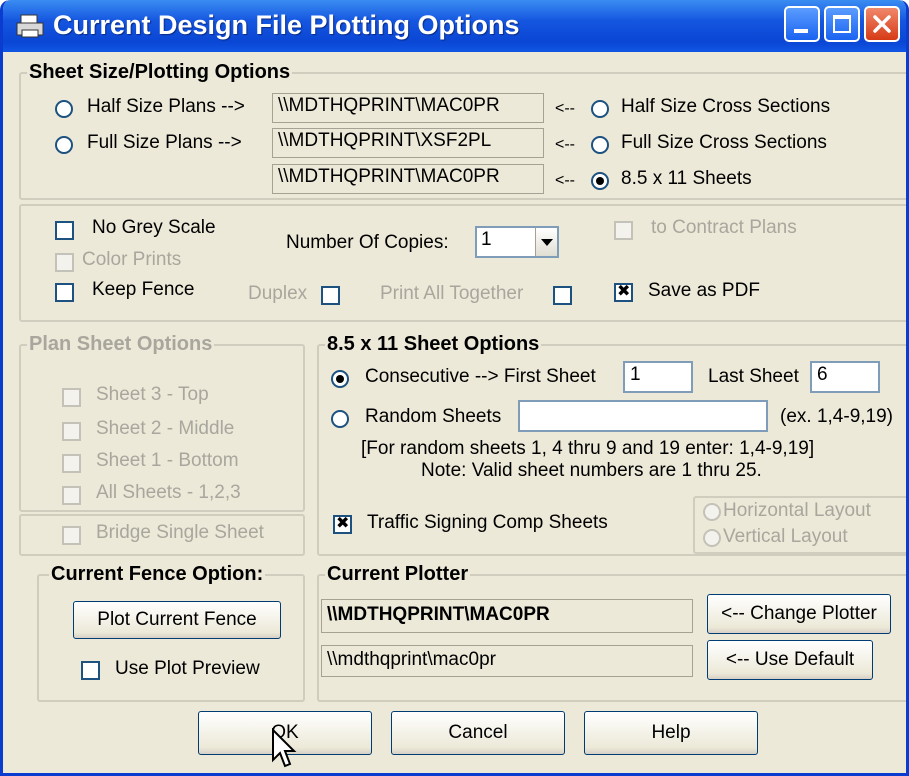  What do you see at coordinates (398, 574) in the screenshot?
I see `plotter-title: Current Plotter` at bounding box center [398, 574].